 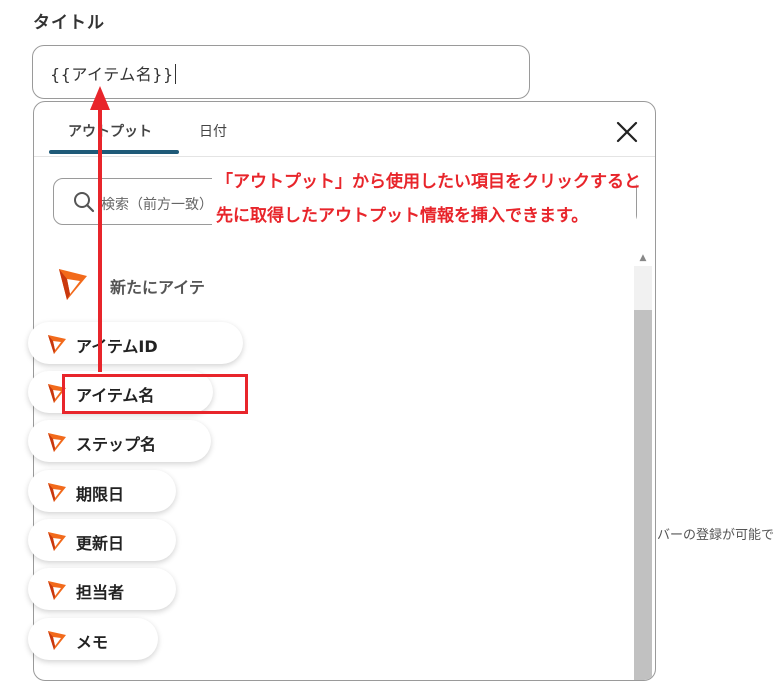 What do you see at coordinates (643, 495) in the screenshot?
I see `scrollbar-thumb` at bounding box center [643, 495].